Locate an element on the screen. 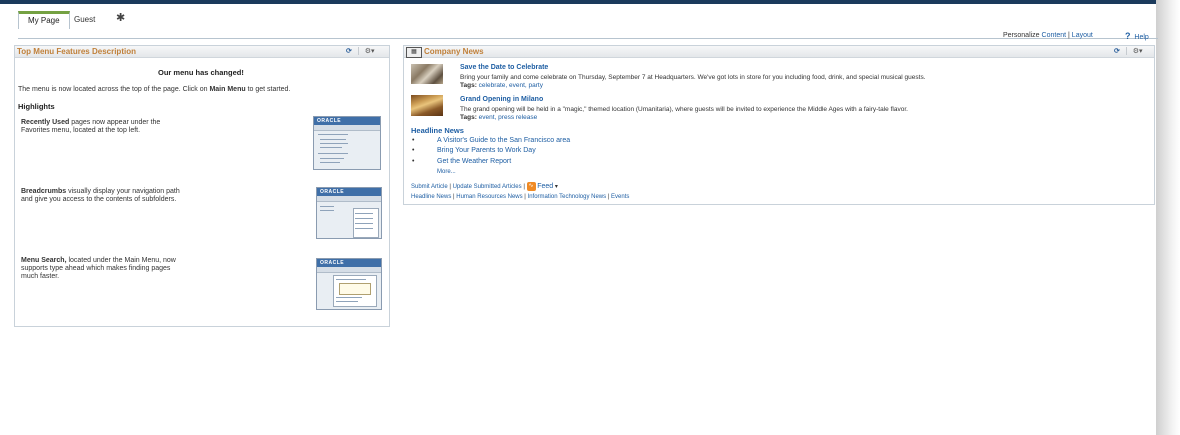 Image resolution: width=1180 pixels, height=435 pixels. personalize-content-link: Content is located at coordinates (1054, 35).